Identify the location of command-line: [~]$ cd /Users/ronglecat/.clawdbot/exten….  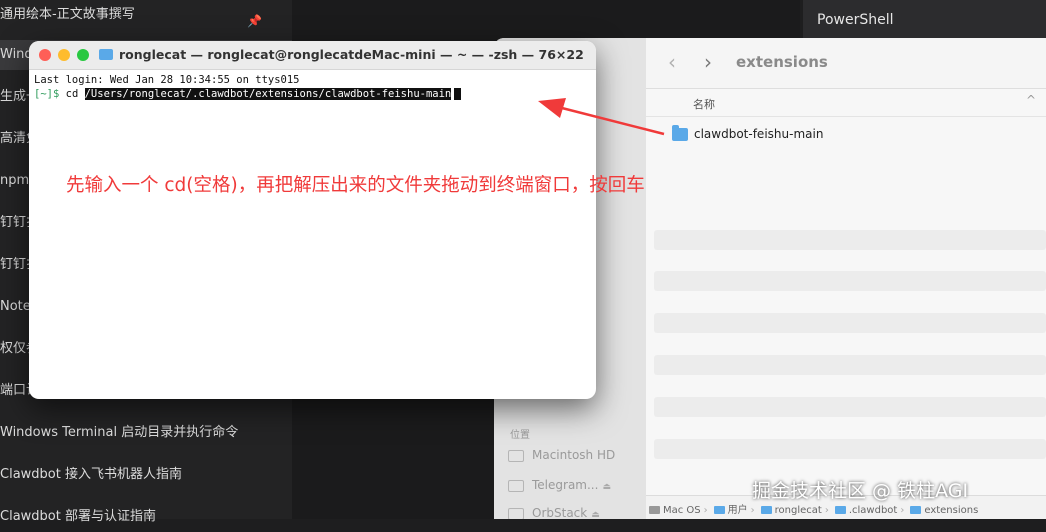
(248, 94).